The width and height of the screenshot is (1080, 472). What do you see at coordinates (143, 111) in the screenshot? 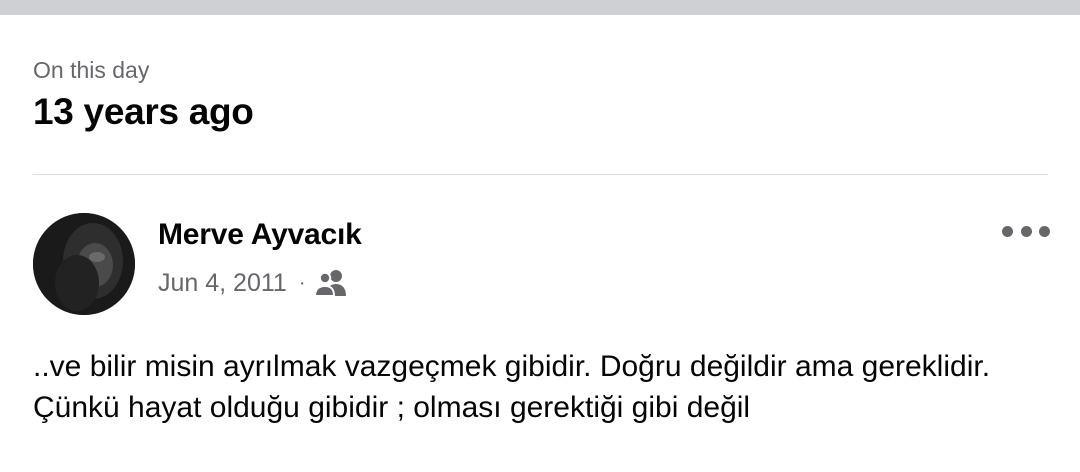
I see `memory-title: 13 years ago` at bounding box center [143, 111].